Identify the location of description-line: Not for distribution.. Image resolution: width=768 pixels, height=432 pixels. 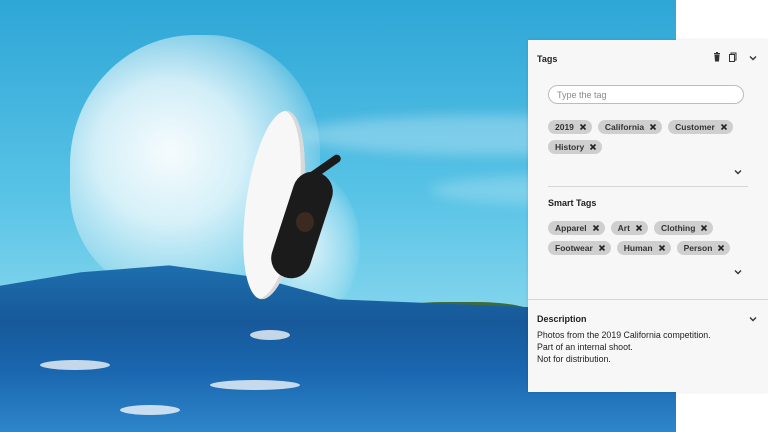
(574, 359).